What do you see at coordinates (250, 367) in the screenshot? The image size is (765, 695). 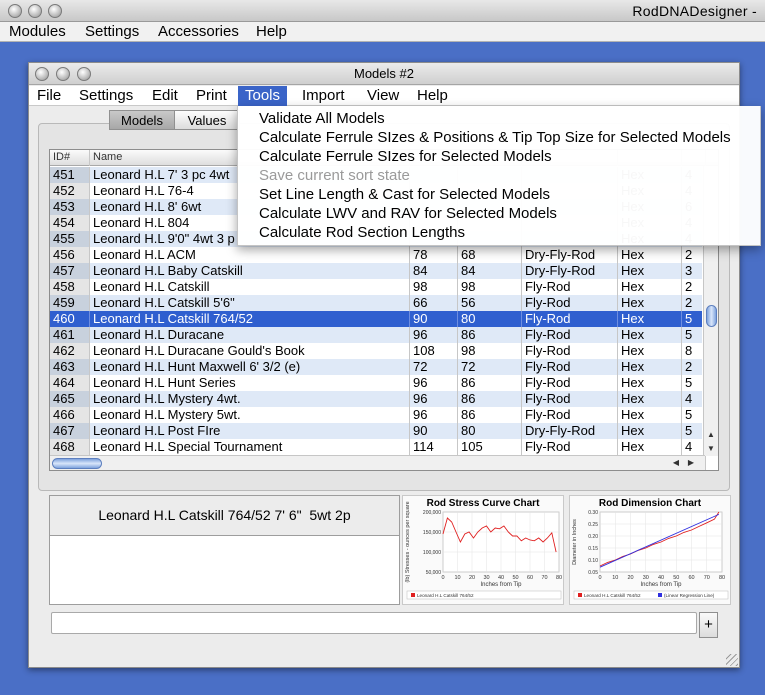 I see `cell-name: Leonard H.L Hunt Maxwell 6' 3/2 (e)` at bounding box center [250, 367].